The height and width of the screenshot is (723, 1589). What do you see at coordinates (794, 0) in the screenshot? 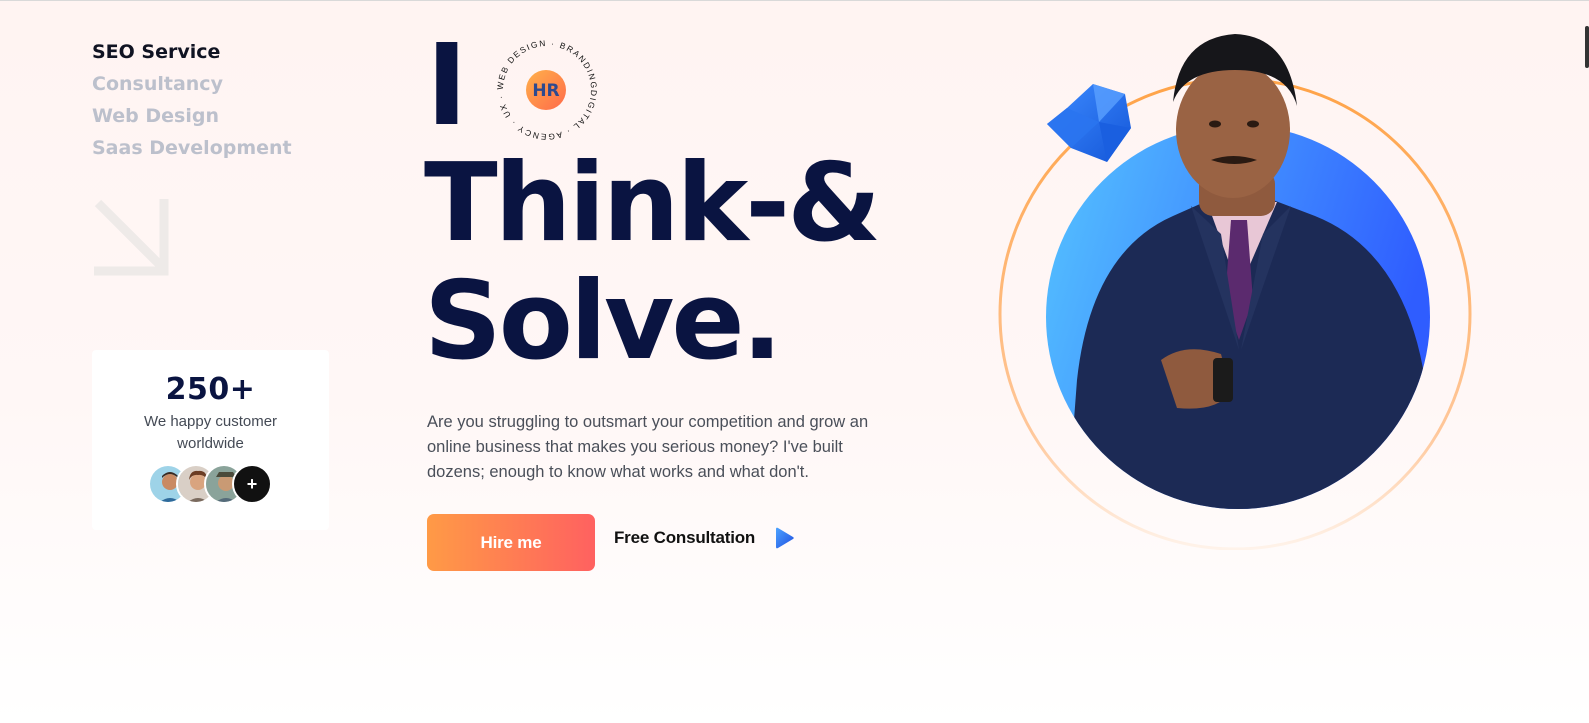
I see `top-divider` at bounding box center [794, 0].